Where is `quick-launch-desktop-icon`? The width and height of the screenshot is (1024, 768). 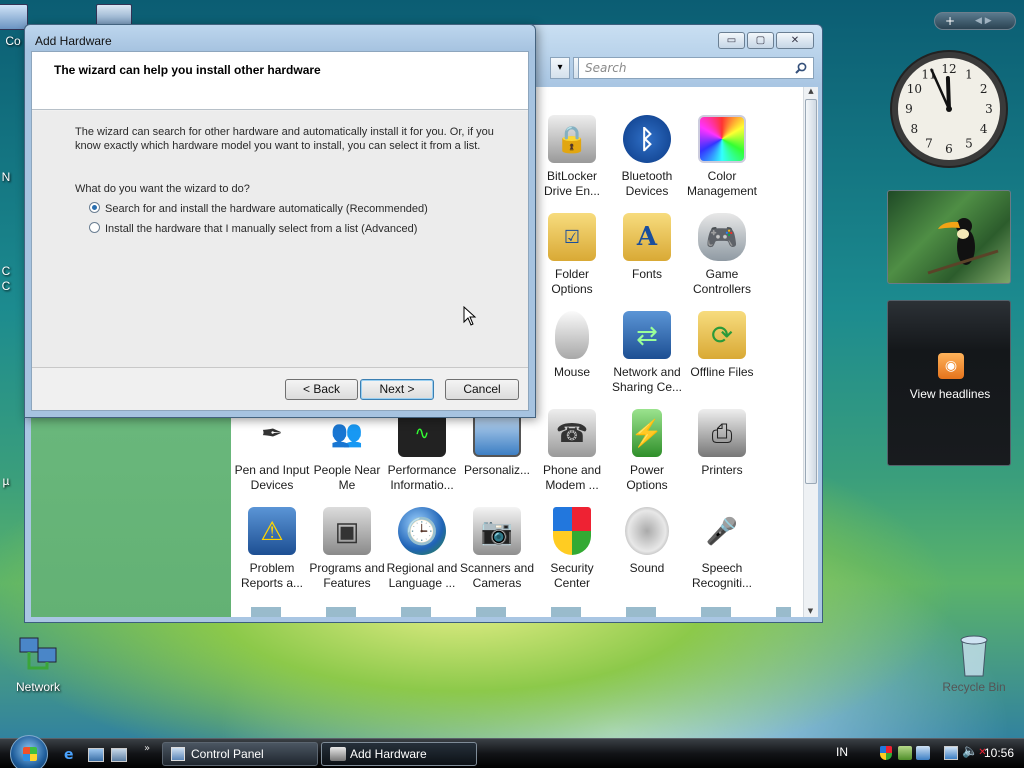
quick-launch-desktop-icon is located at coordinates (96, 755).